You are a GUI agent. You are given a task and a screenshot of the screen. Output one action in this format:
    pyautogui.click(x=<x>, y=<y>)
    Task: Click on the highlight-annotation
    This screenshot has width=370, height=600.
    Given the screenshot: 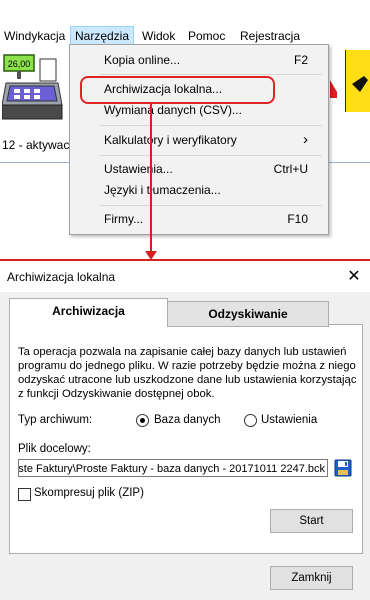 What is the action you would take?
    pyautogui.click(x=177, y=90)
    